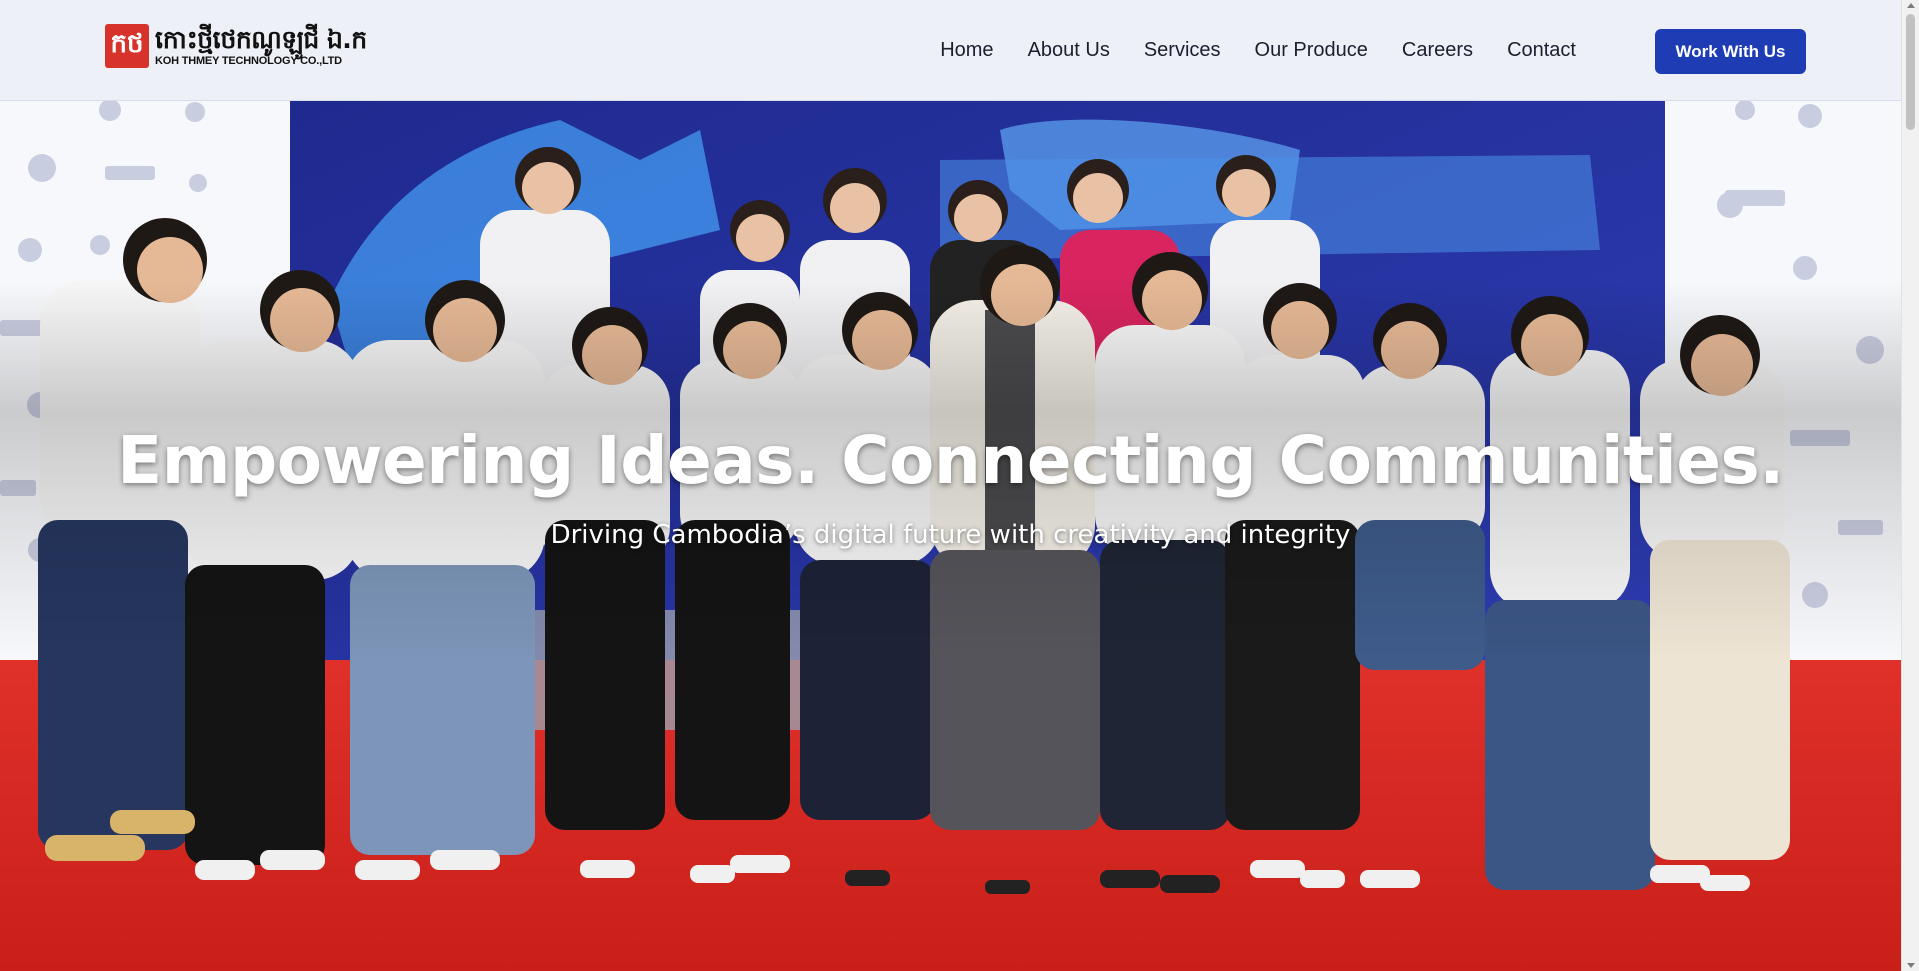 Image resolution: width=1919 pixels, height=971 pixels. What do you see at coordinates (1311, 50) in the screenshot?
I see `nav-our-produce: Our Produce` at bounding box center [1311, 50].